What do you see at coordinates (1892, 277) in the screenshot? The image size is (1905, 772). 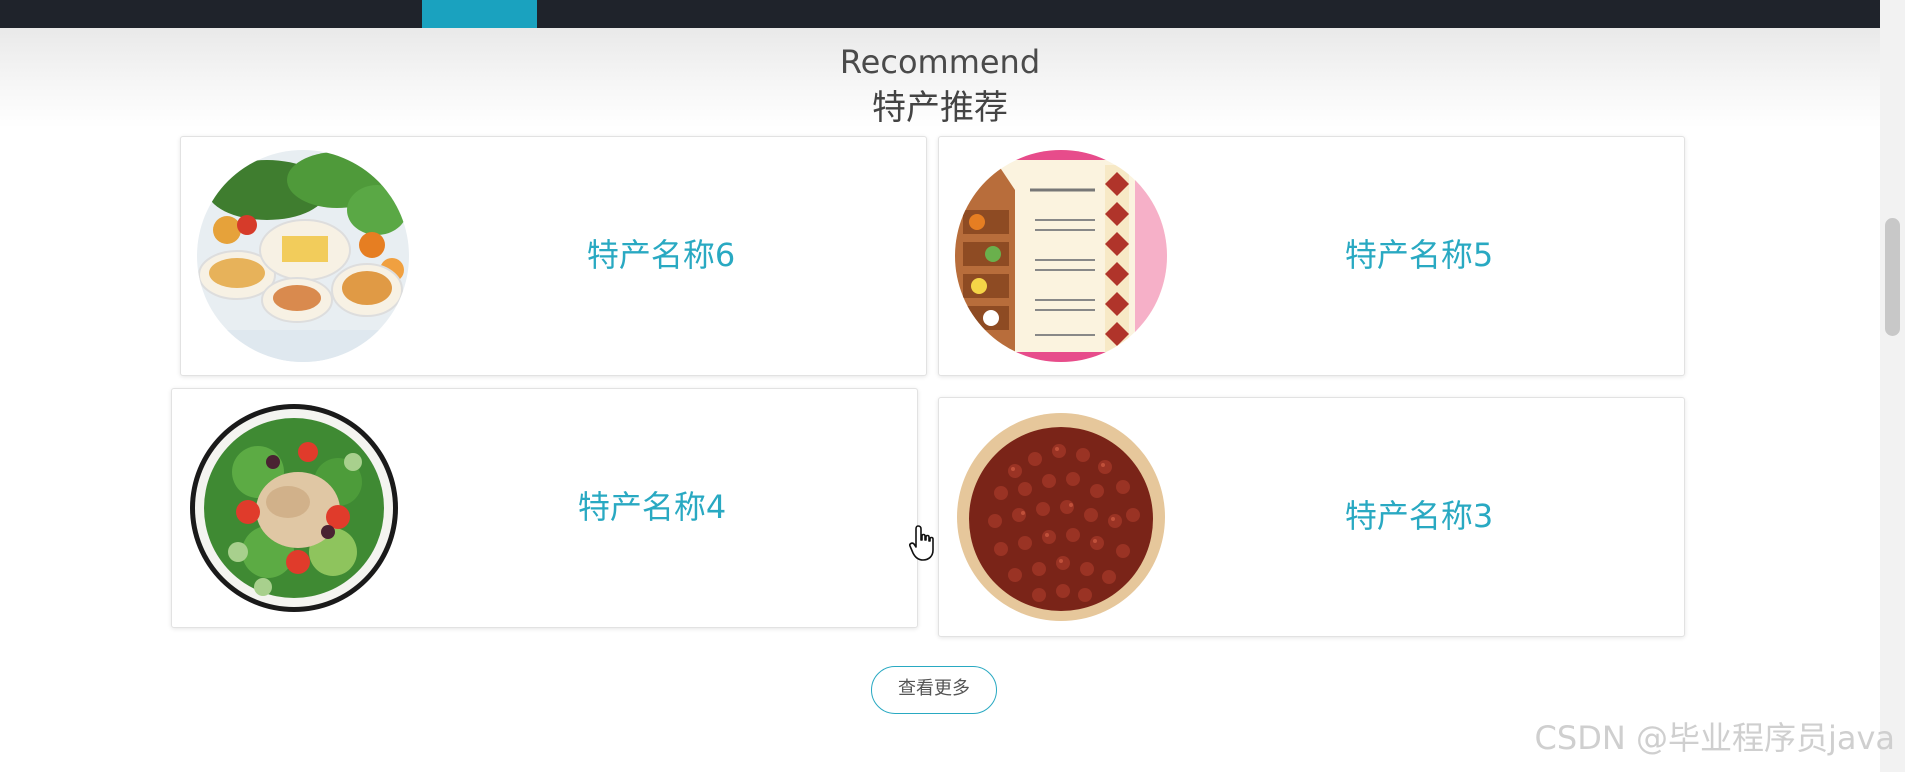 I see `scrollbar-thumb` at bounding box center [1892, 277].